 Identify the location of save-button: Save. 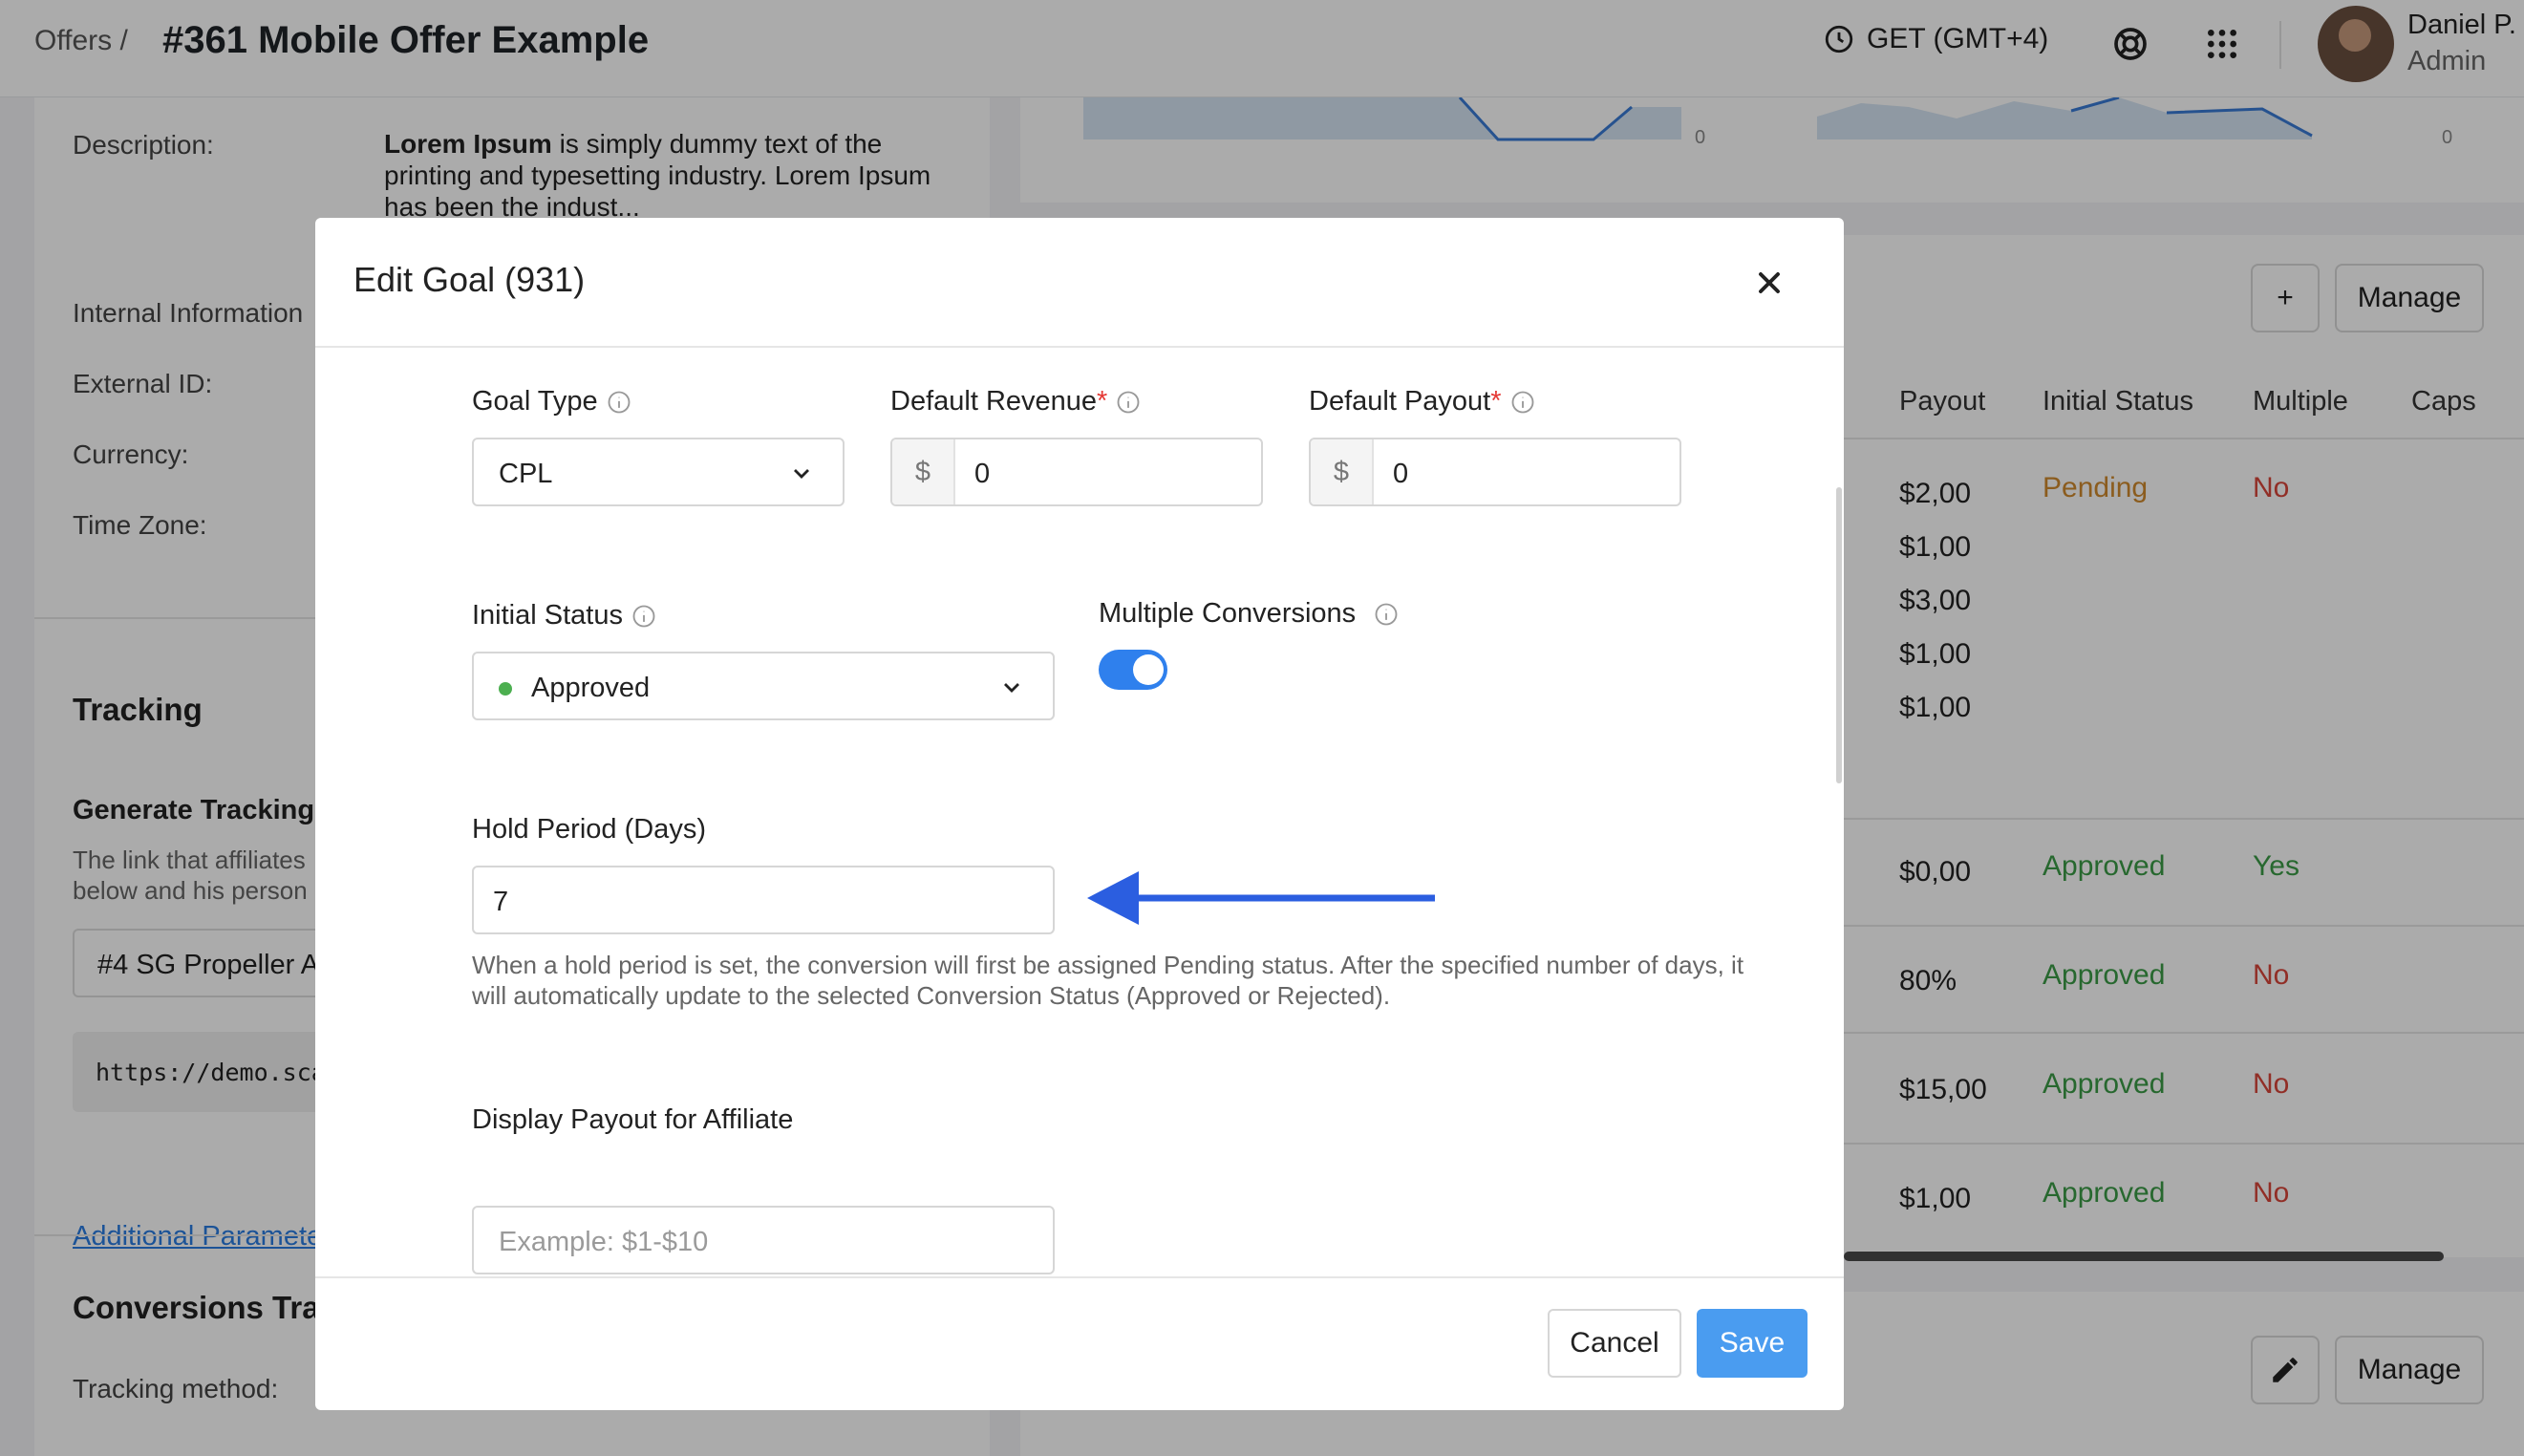
(1752, 1344).